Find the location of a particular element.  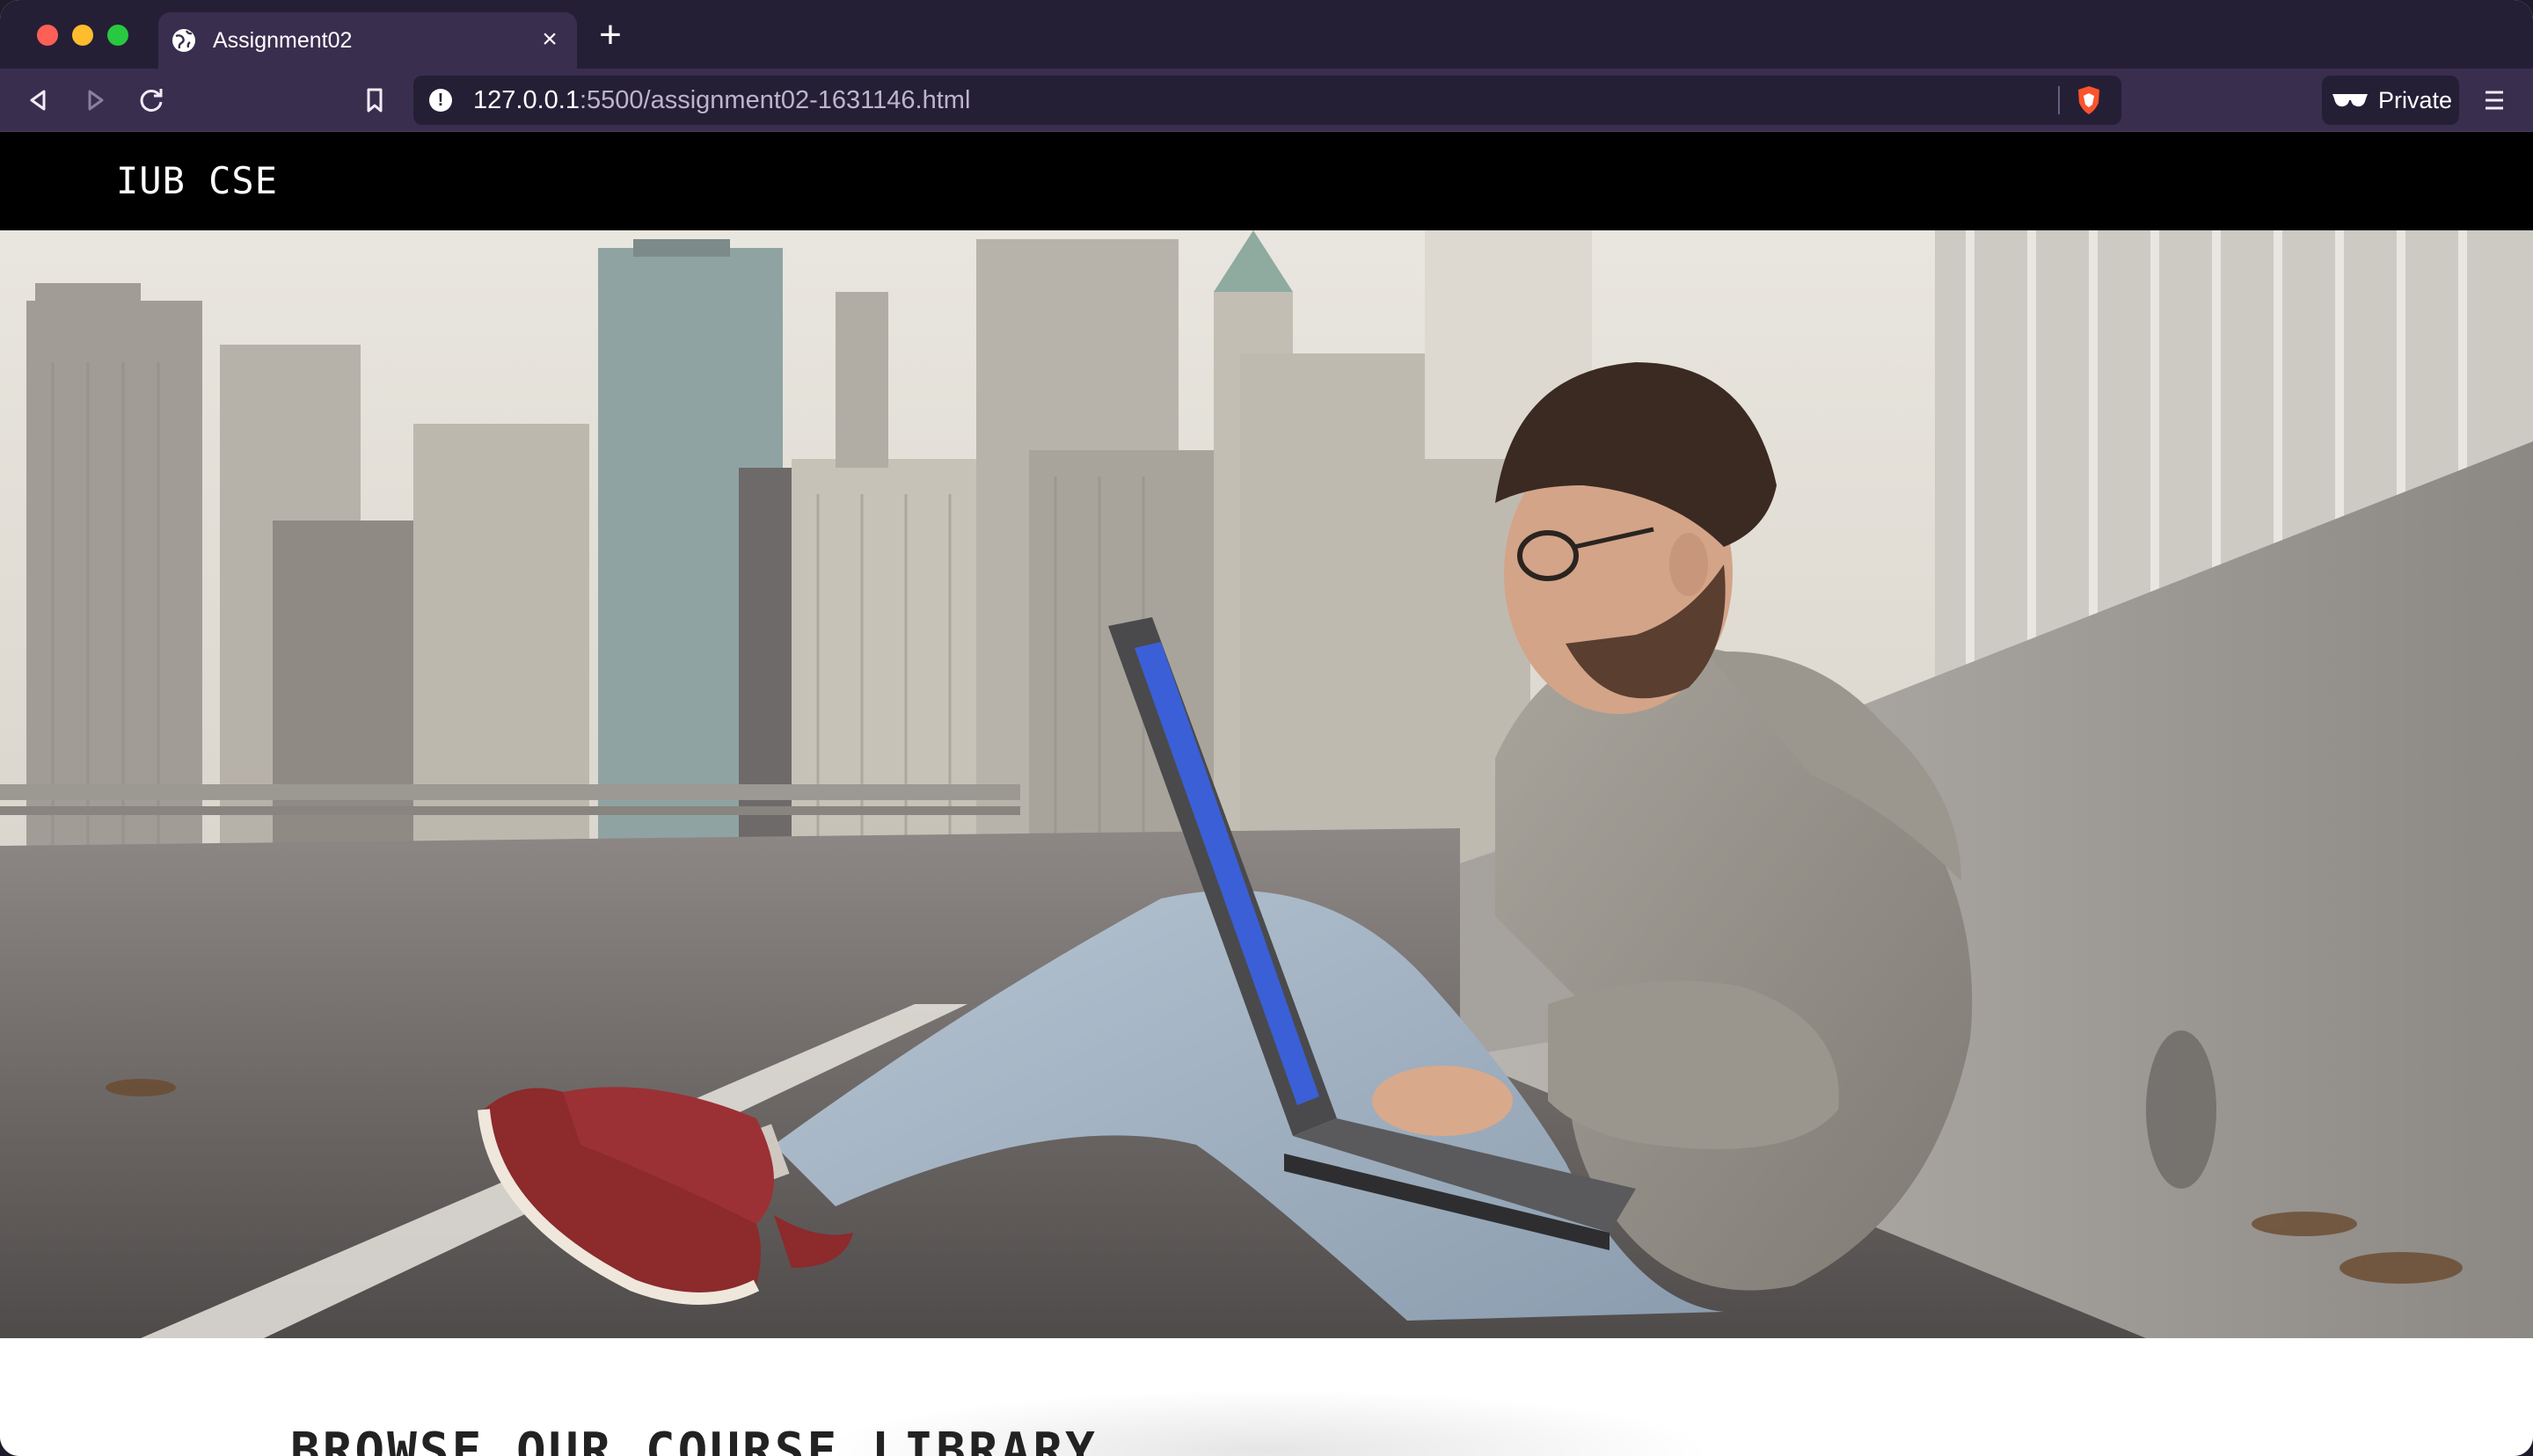

close-icon: × is located at coordinates (550, 40).